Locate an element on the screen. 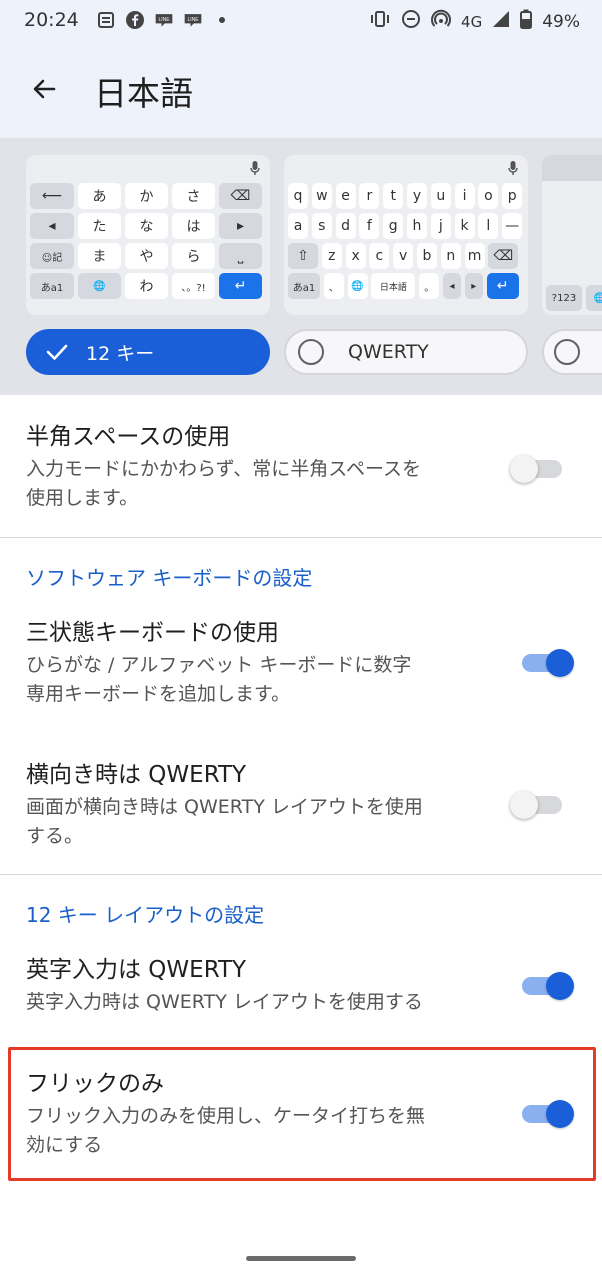  notification-icons: LINE LINE is located at coordinates (164, 20).